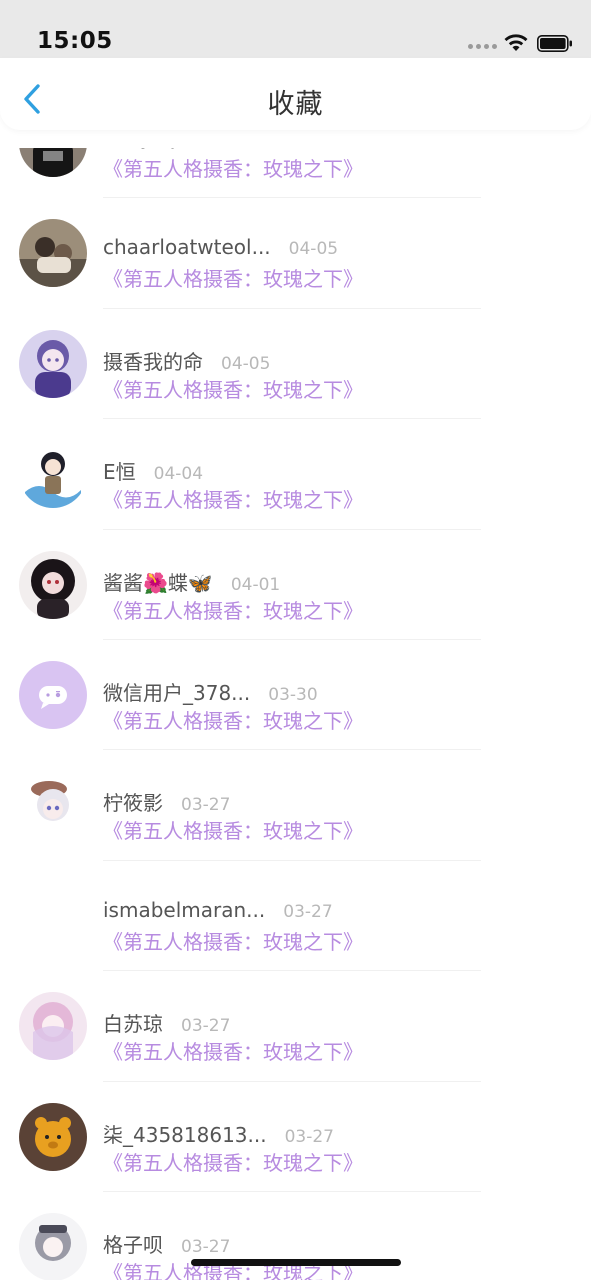 This screenshot has height=1280, width=591. I want to click on favorite-date: 04-01, so click(255, 584).